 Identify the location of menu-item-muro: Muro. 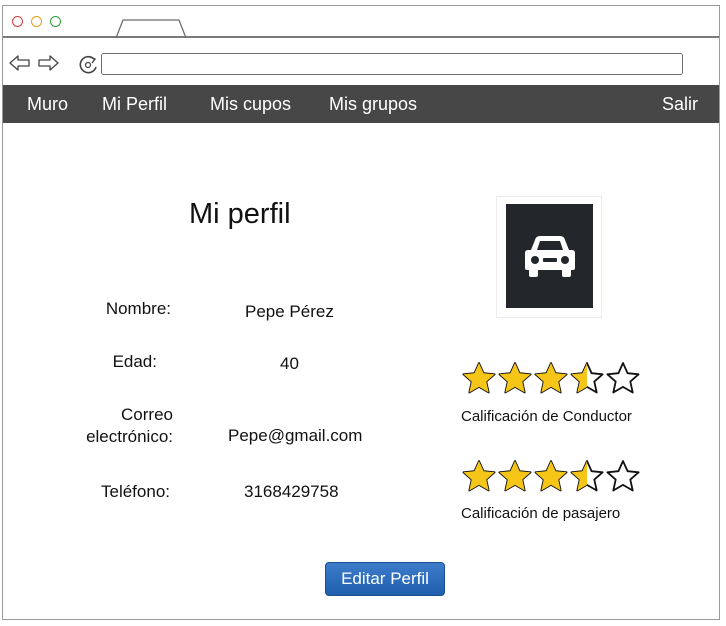
(47, 104).